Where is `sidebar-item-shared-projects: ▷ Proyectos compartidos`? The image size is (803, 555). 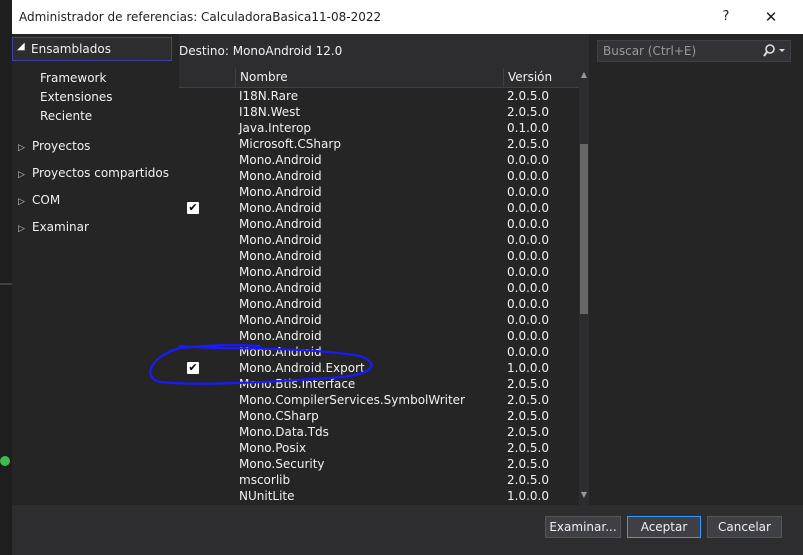 sidebar-item-shared-projects: ▷ Proyectos compartidos is located at coordinates (93, 173).